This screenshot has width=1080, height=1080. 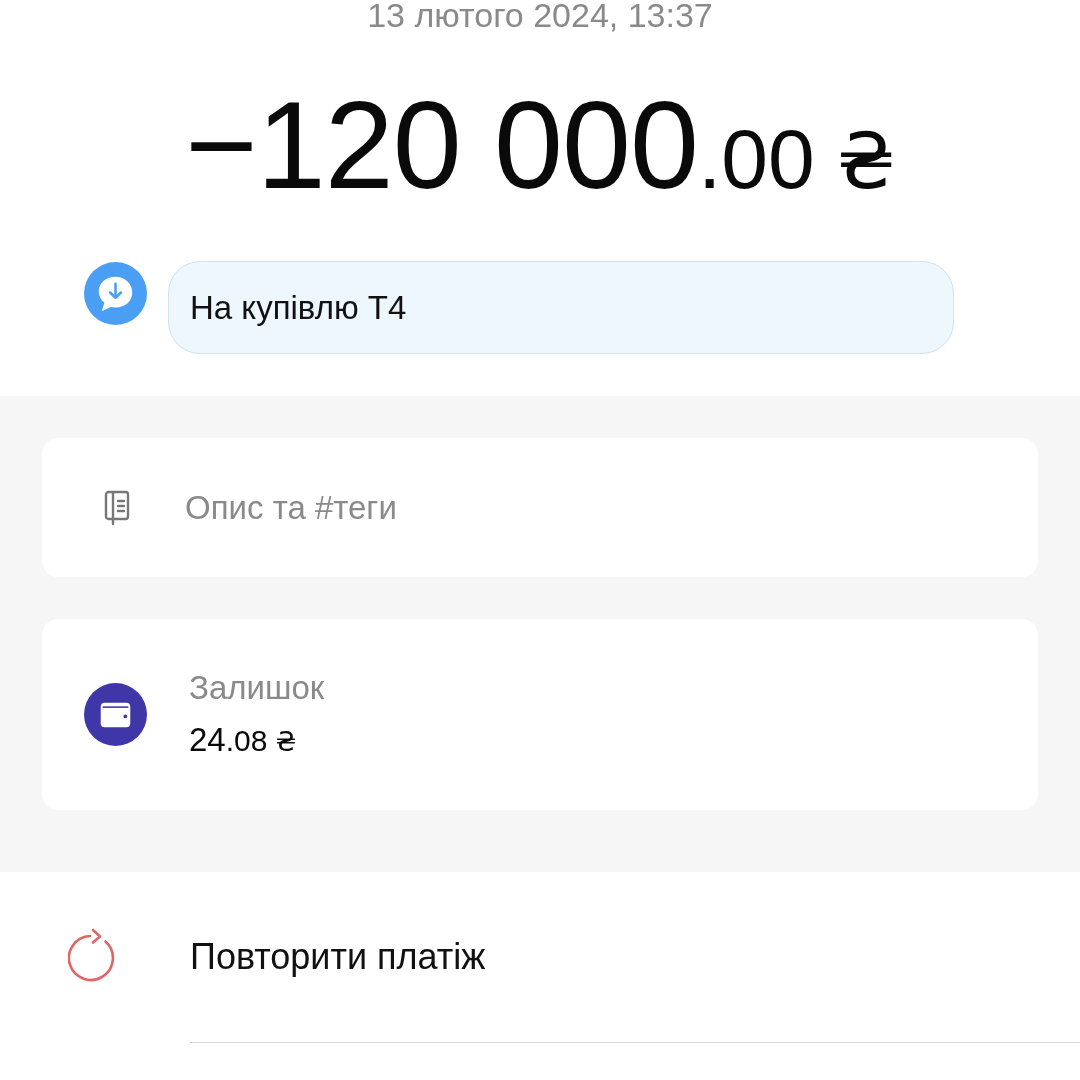 What do you see at coordinates (115, 714) in the screenshot?
I see `wallet-icon` at bounding box center [115, 714].